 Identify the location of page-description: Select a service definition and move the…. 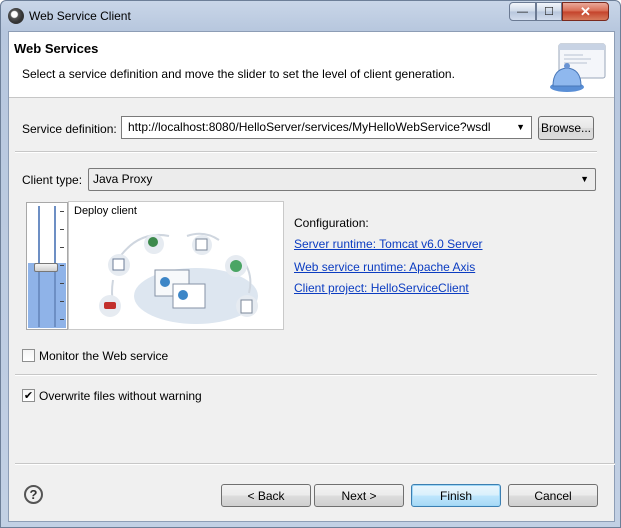
(238, 74).